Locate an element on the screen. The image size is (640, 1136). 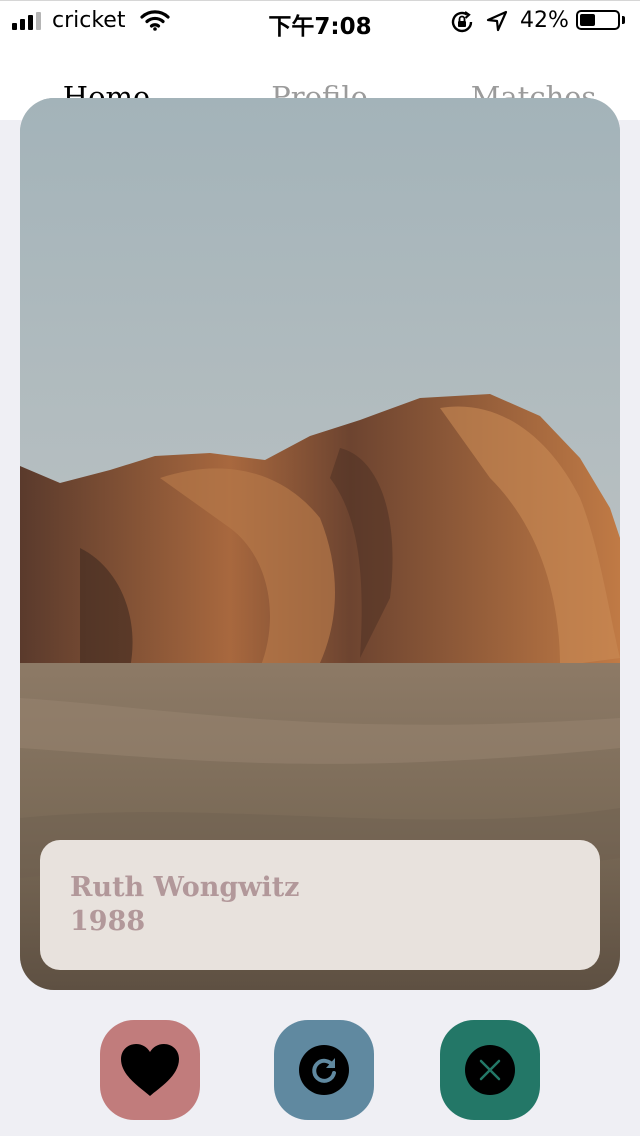
refresh-button is located at coordinates (324, 1070).